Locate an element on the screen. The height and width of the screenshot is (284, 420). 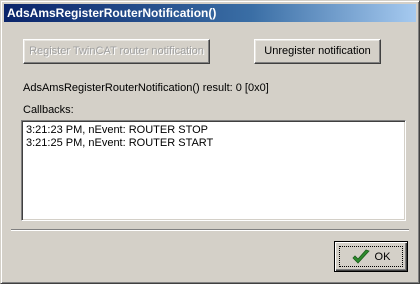
separator is located at coordinates (210, 230).